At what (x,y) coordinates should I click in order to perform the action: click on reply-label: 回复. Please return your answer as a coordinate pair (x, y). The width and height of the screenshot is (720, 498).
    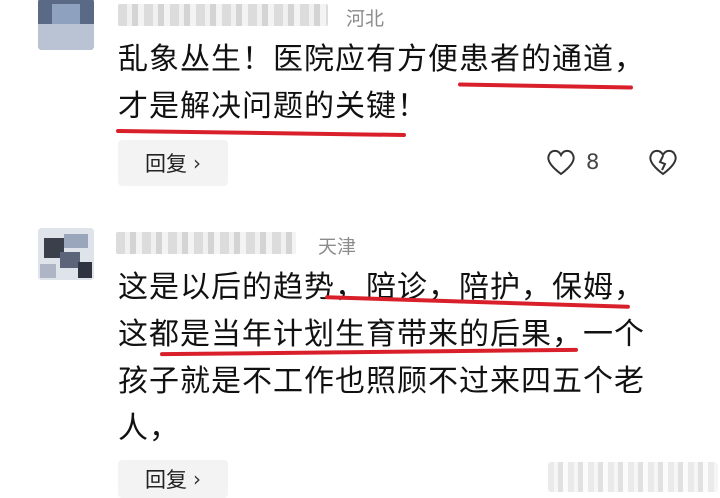
    Looking at the image, I should click on (166, 480).